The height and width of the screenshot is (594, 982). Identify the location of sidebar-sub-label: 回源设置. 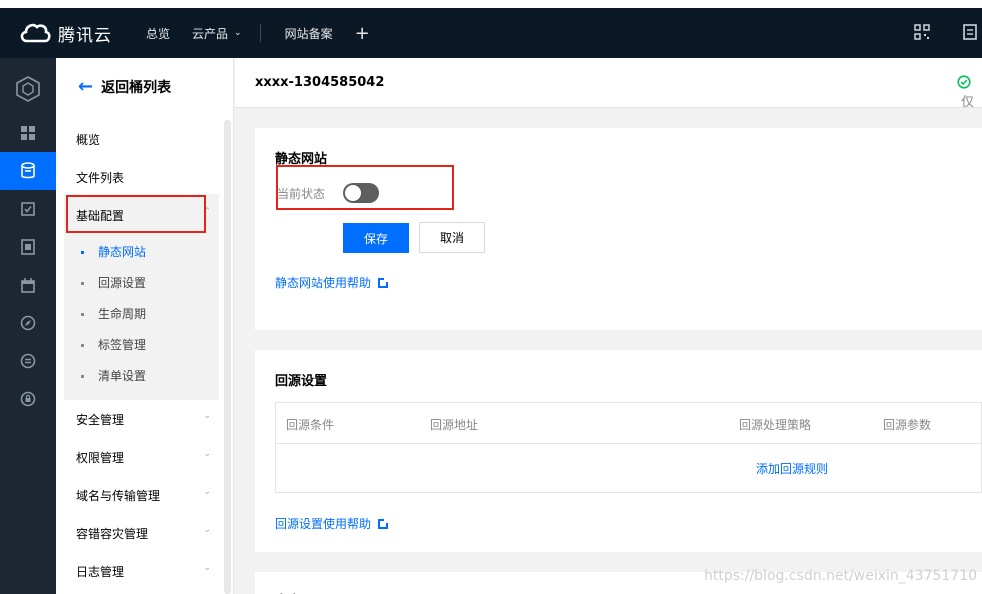
(122, 283).